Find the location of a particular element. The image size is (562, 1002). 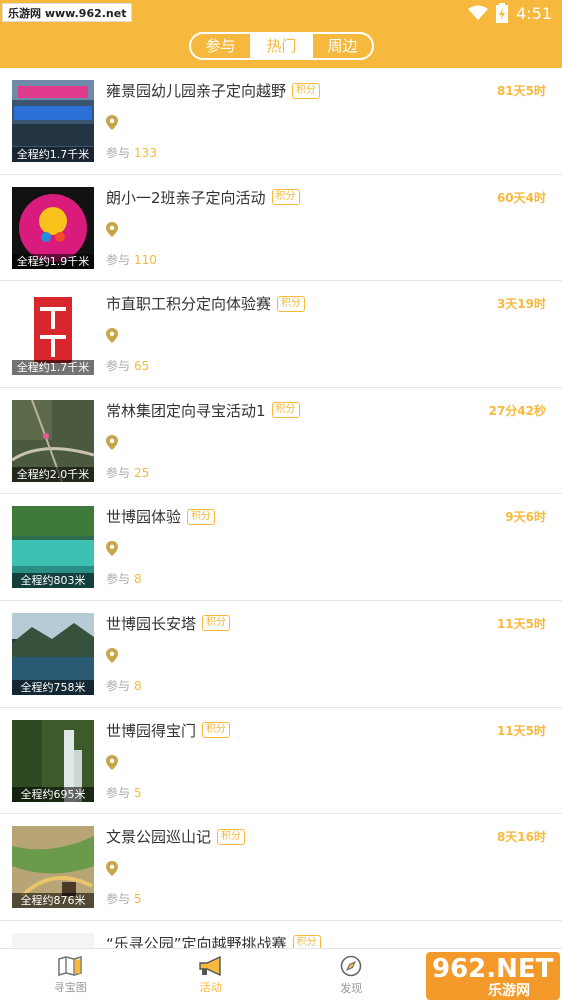

distance-label: 全程约803米 is located at coordinates (53, 581).